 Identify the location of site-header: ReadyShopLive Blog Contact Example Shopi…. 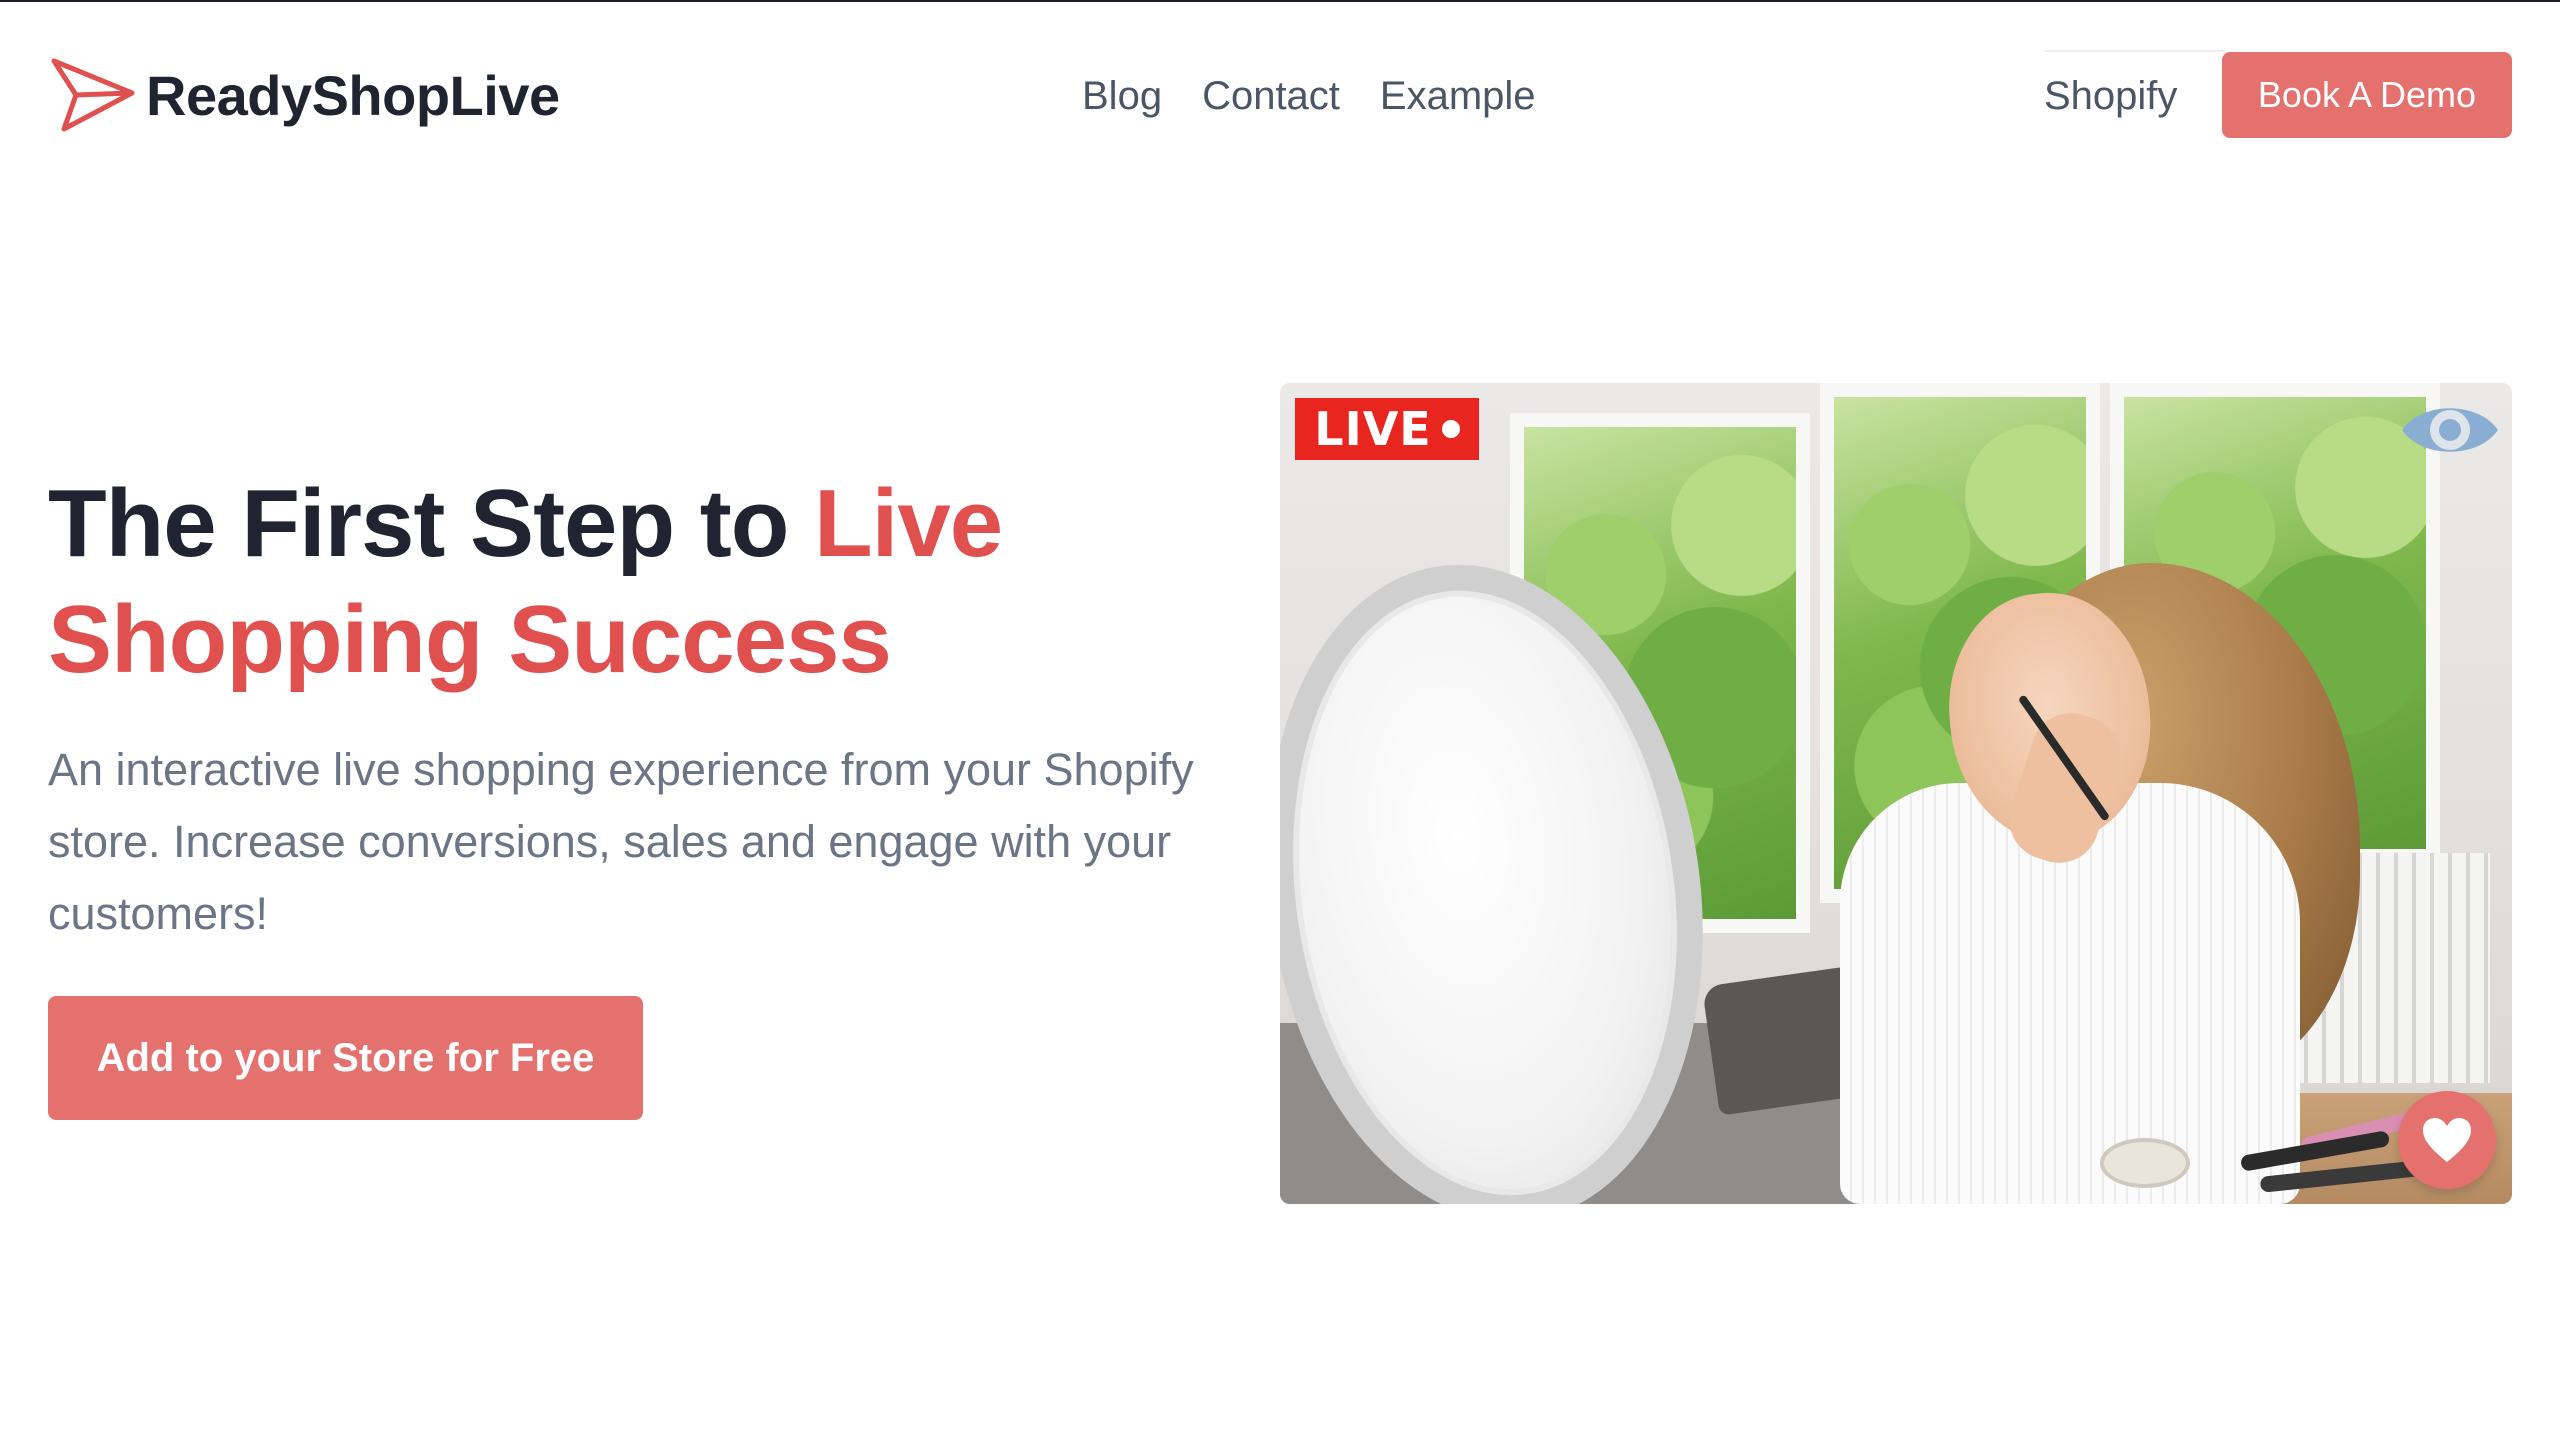
(1280, 97).